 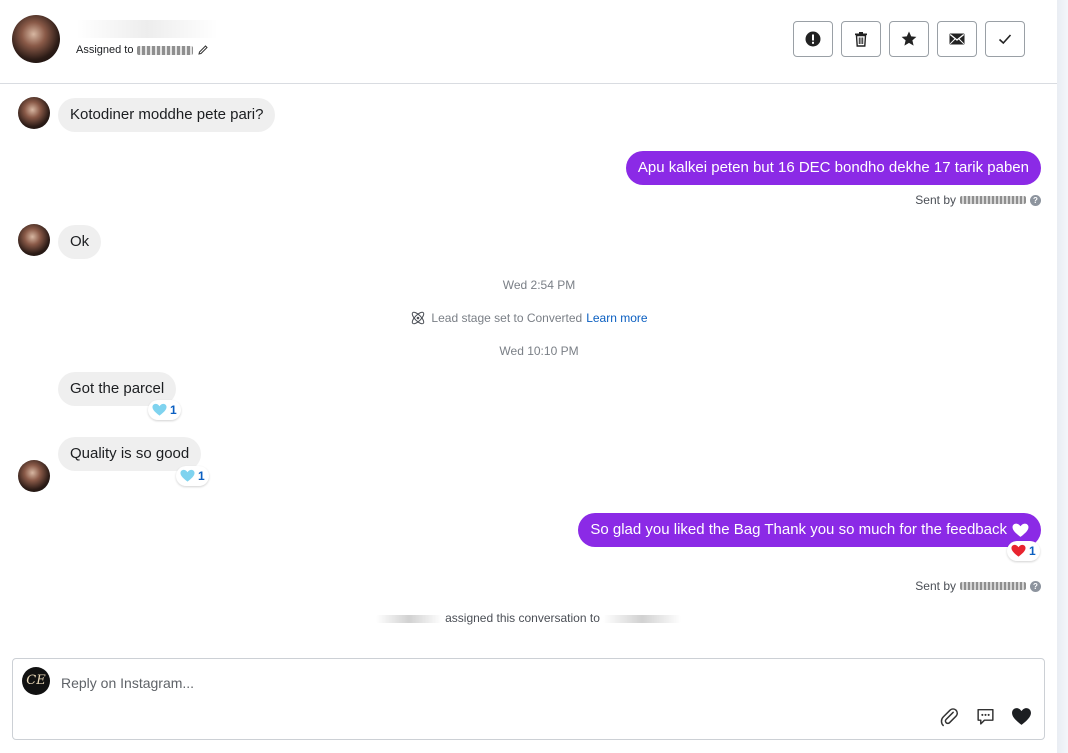 I want to click on mark-unread-button, so click(x=957, y=39).